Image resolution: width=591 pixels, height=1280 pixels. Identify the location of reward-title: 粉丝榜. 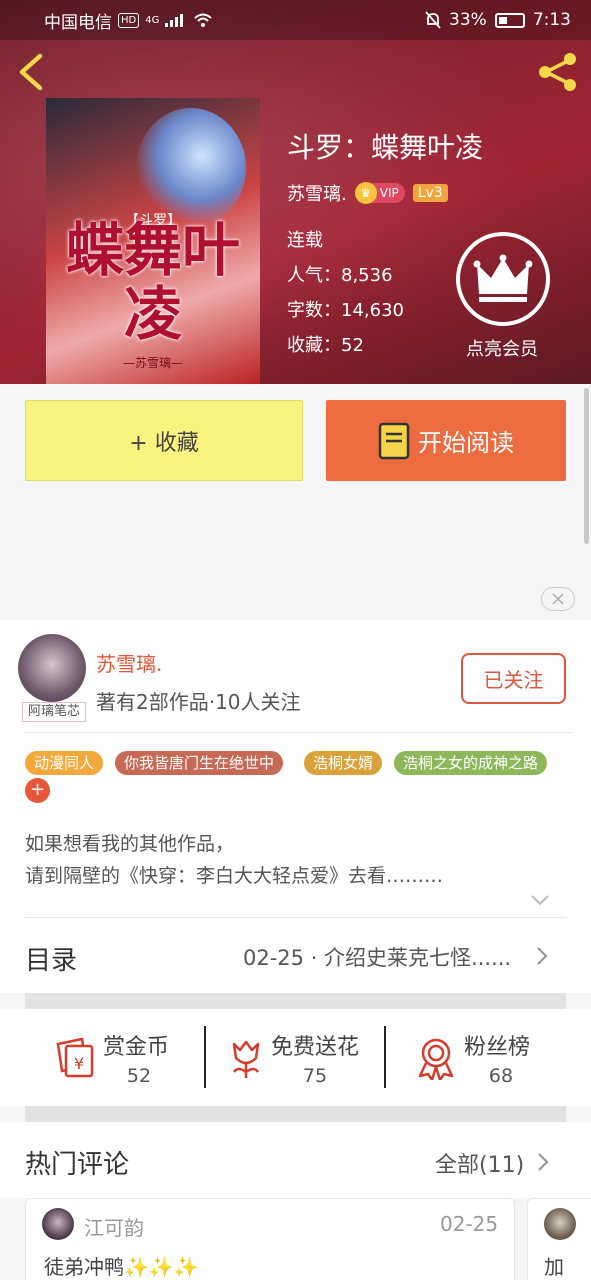
(497, 1047).